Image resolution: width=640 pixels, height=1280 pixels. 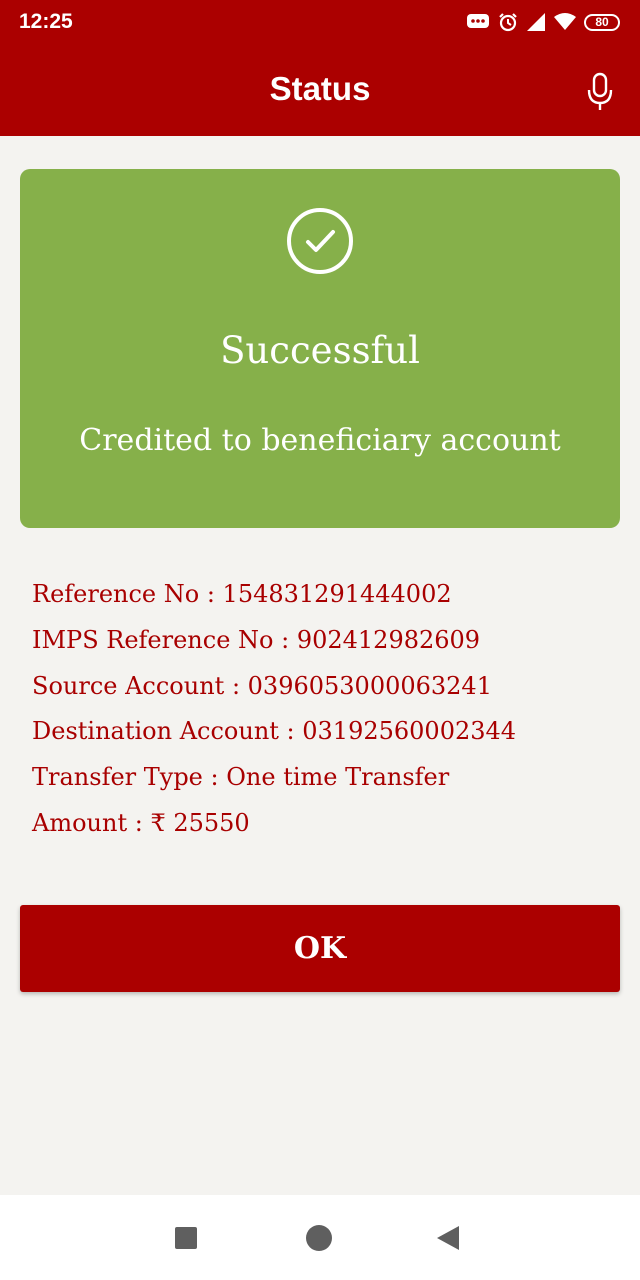 I want to click on recents-icon, so click(x=186, y=1237).